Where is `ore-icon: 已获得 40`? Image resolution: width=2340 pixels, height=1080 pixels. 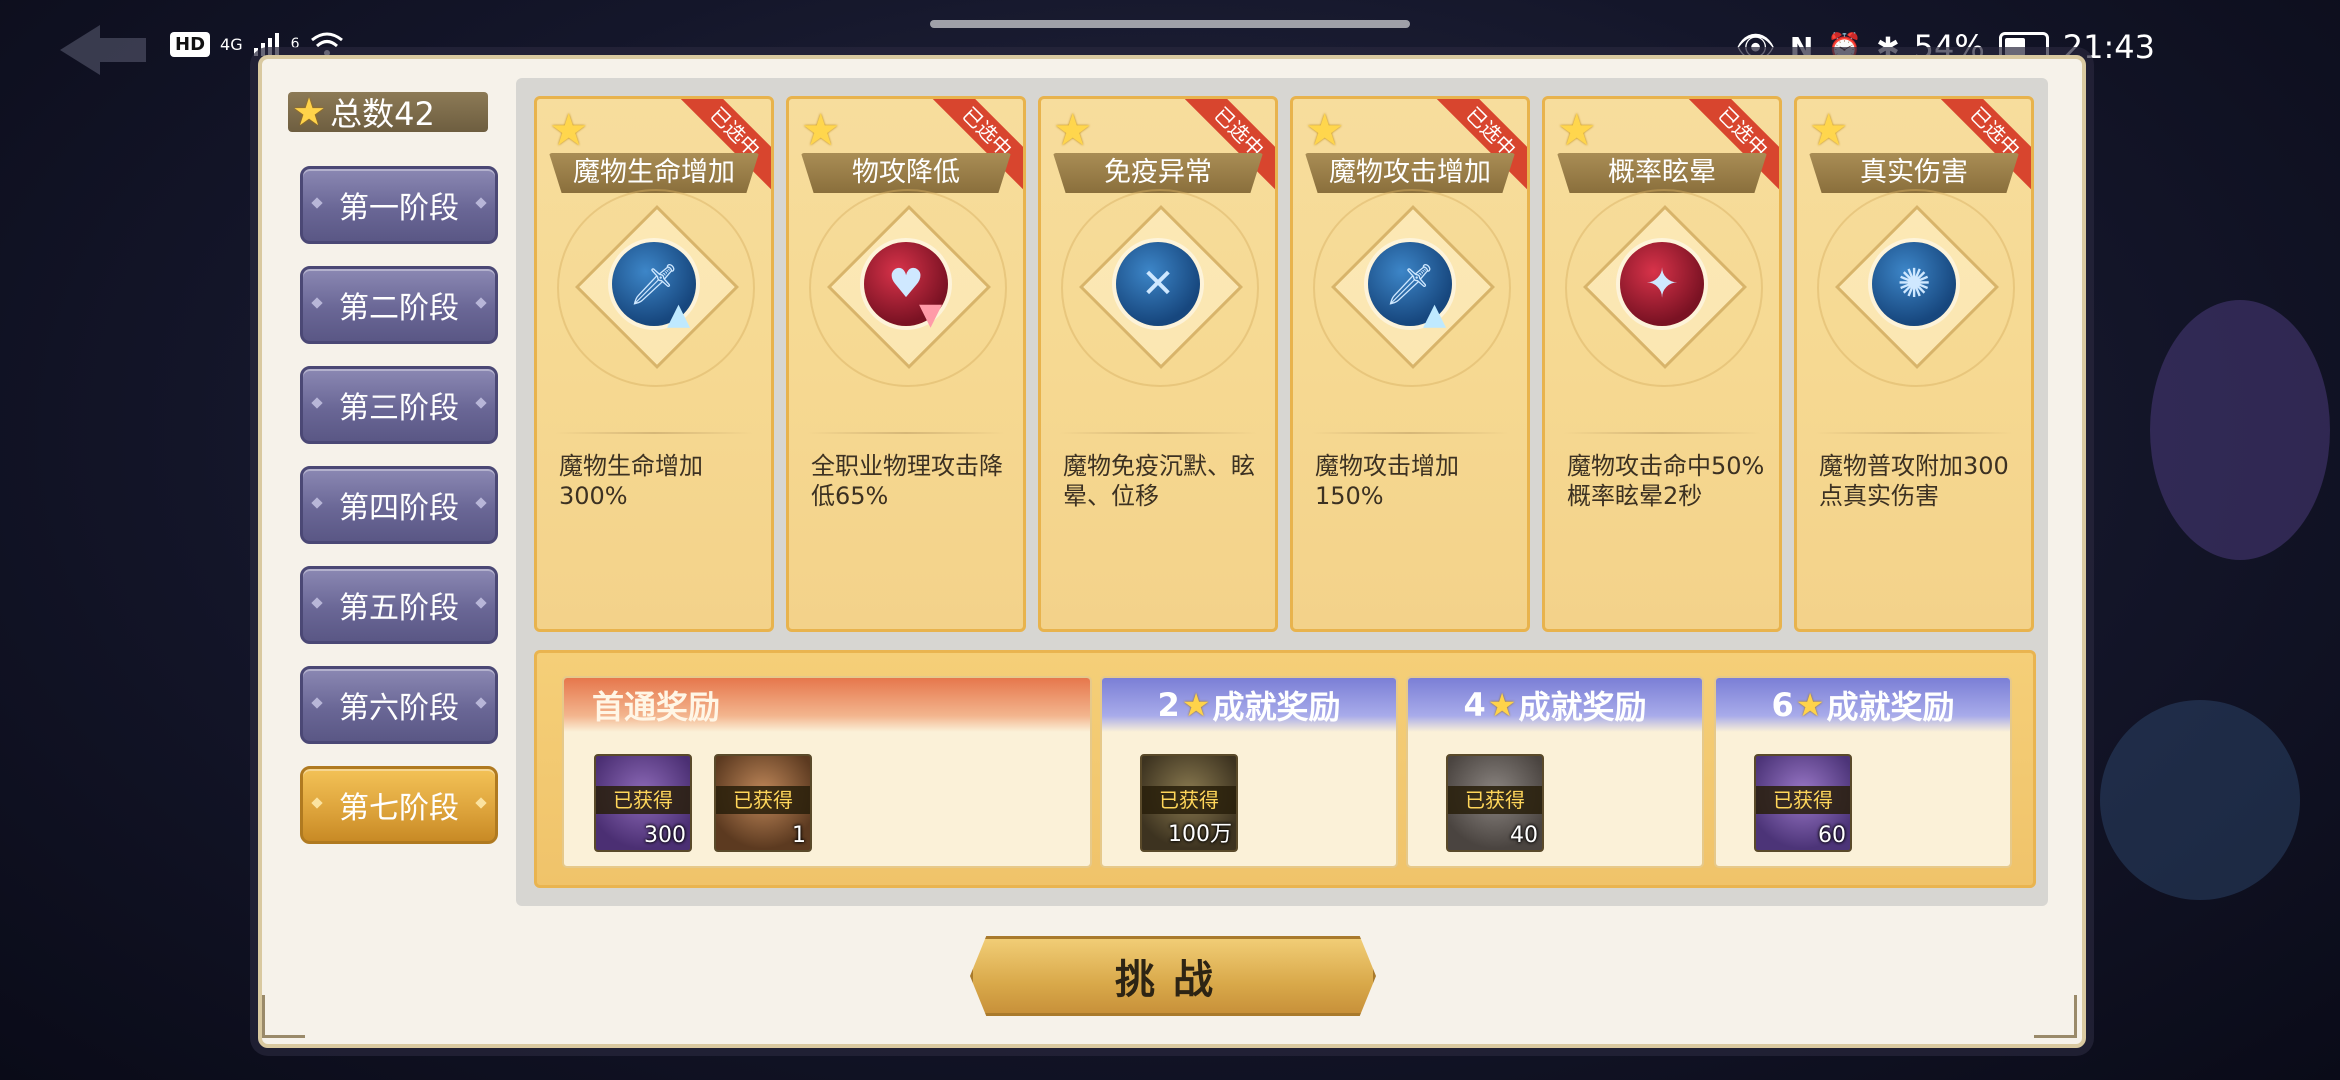
ore-icon: 已获得 40 is located at coordinates (1495, 803).